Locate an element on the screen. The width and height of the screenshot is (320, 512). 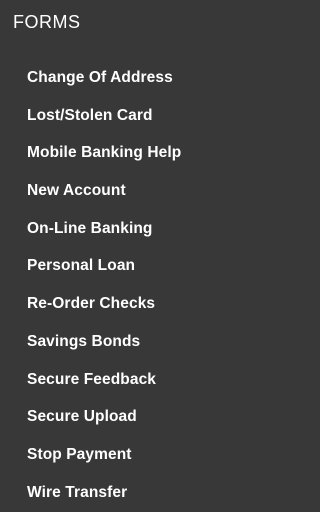
forms-heading: FORMS is located at coordinates (47, 22).